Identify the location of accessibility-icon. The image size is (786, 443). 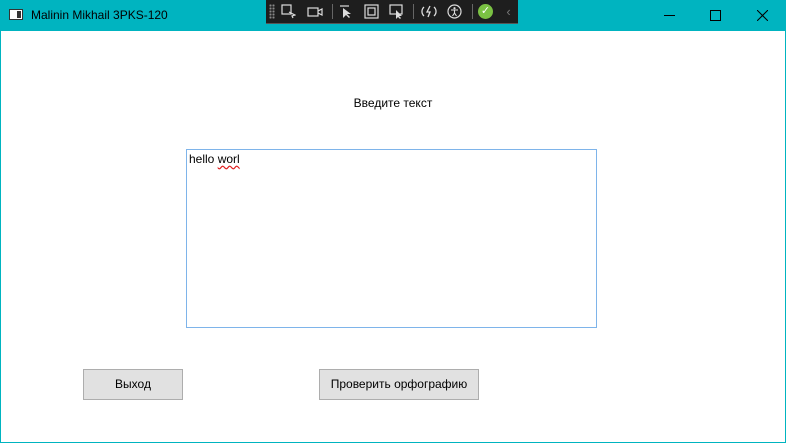
(454, 11).